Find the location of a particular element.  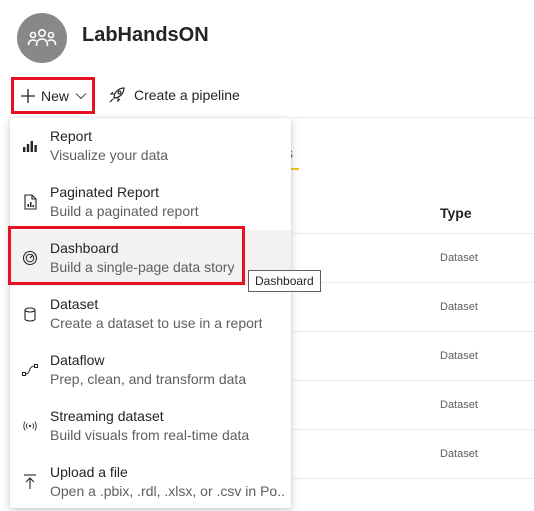

menu-item-description: Create a dataset to use in a report is located at coordinates (156, 323).